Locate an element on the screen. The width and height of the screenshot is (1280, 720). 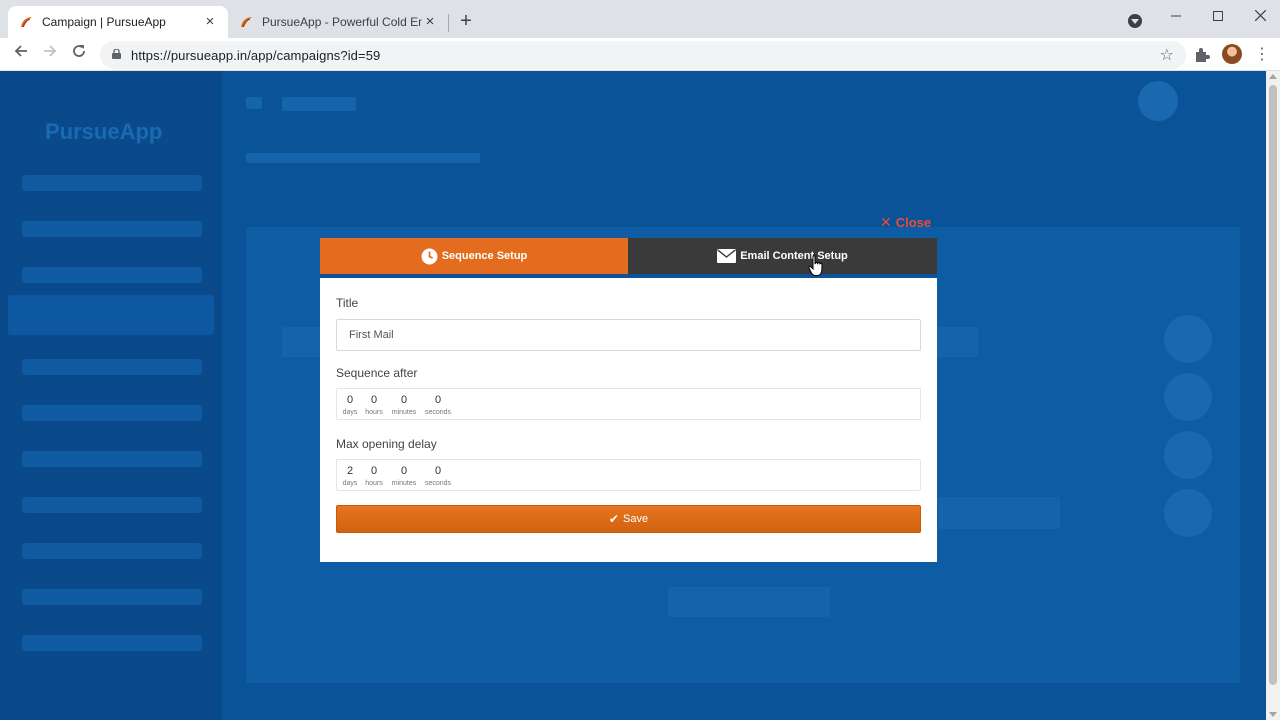
close-x-icon: ✕ is located at coordinates (886, 222).